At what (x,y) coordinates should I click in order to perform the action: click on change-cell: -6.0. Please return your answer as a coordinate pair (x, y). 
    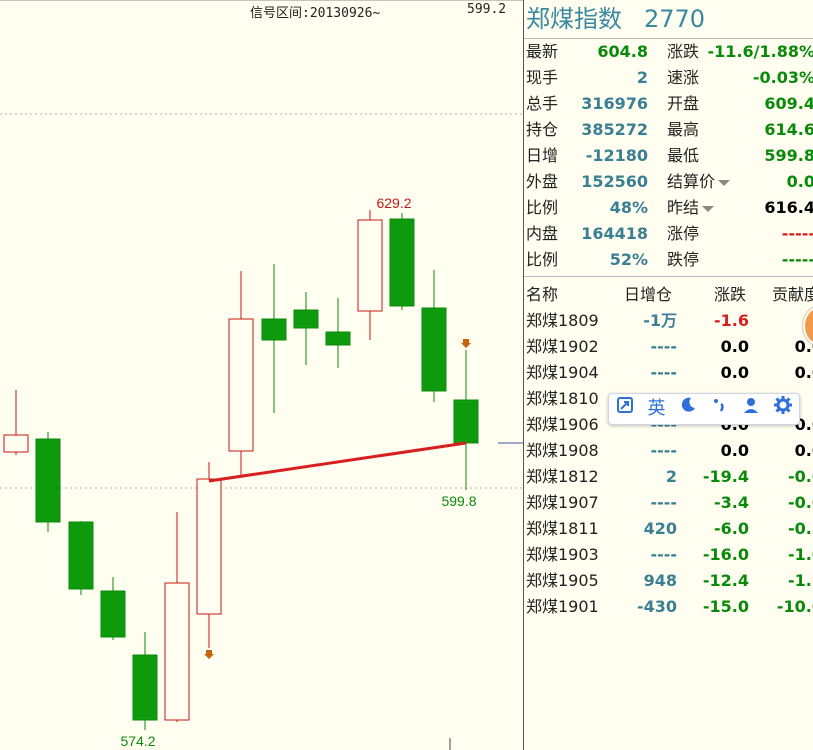
    Looking at the image, I should click on (731, 528).